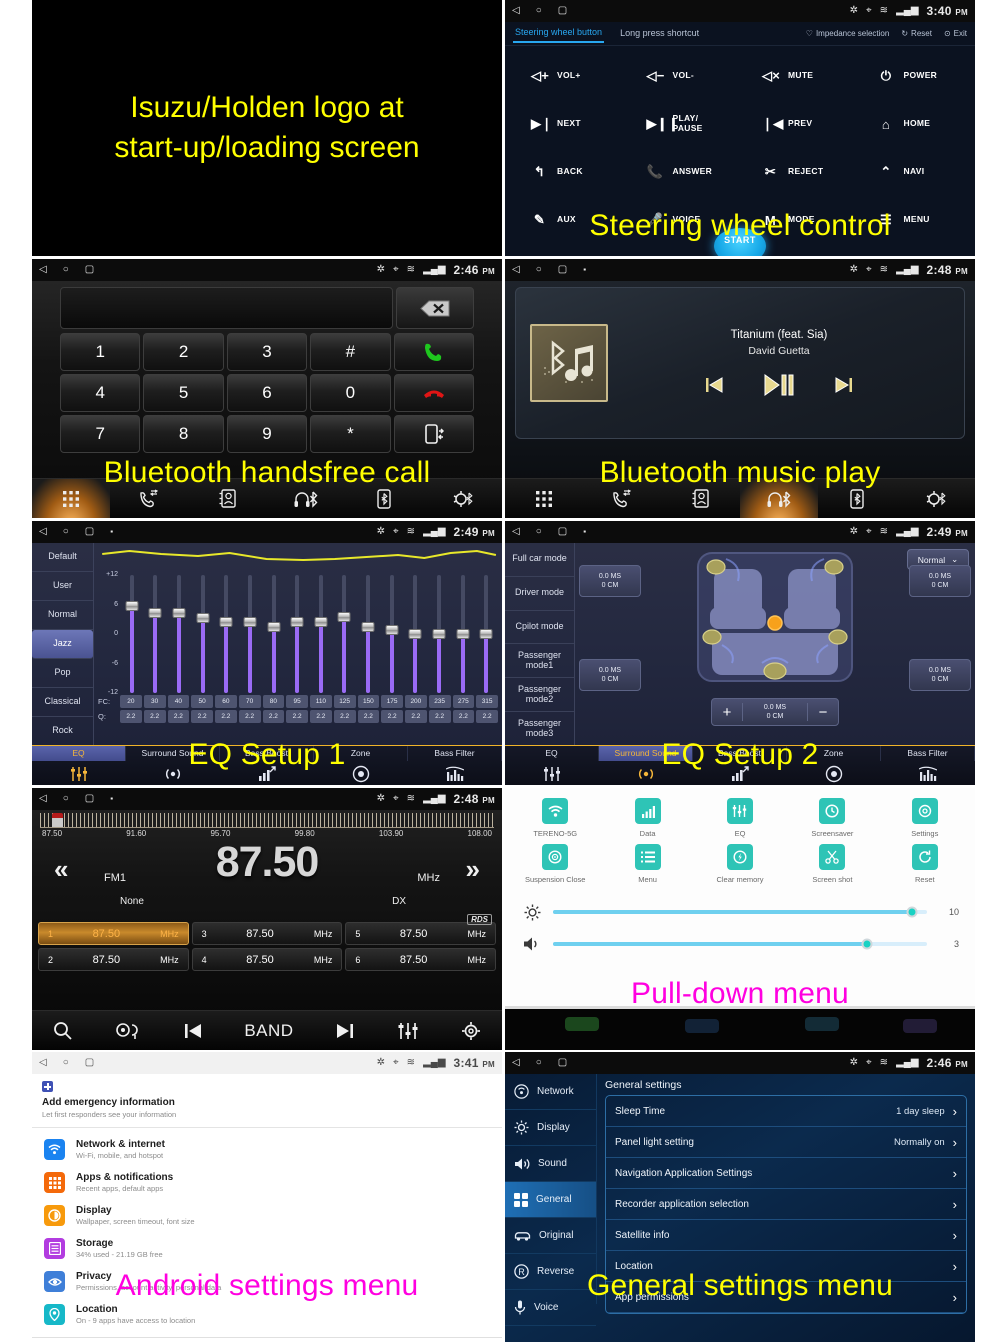  Describe the element at coordinates (928, 753) in the screenshot. I see `eq-tab-bass-filter: Bass Filter` at that location.